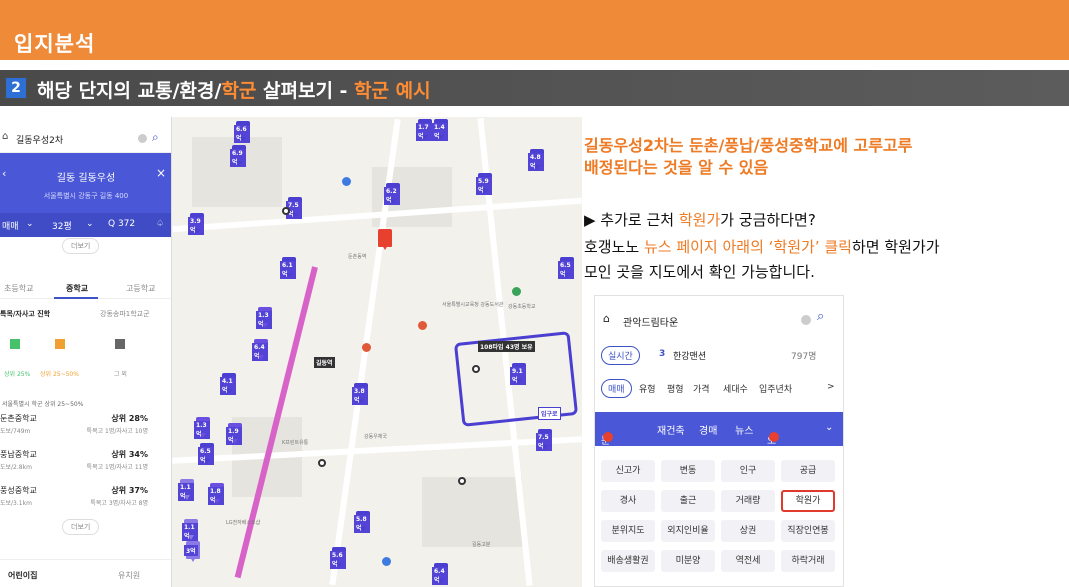  What do you see at coordinates (238, 156) in the screenshot?
I see `price-pin: 6.9억` at bounding box center [238, 156].